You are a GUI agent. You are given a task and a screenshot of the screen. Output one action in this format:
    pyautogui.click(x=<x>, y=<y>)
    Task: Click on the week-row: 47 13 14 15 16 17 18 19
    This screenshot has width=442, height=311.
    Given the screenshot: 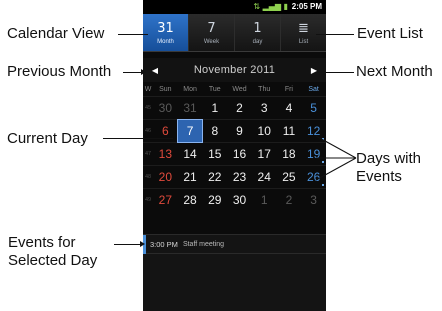 What is the action you would take?
    pyautogui.click(x=234, y=153)
    